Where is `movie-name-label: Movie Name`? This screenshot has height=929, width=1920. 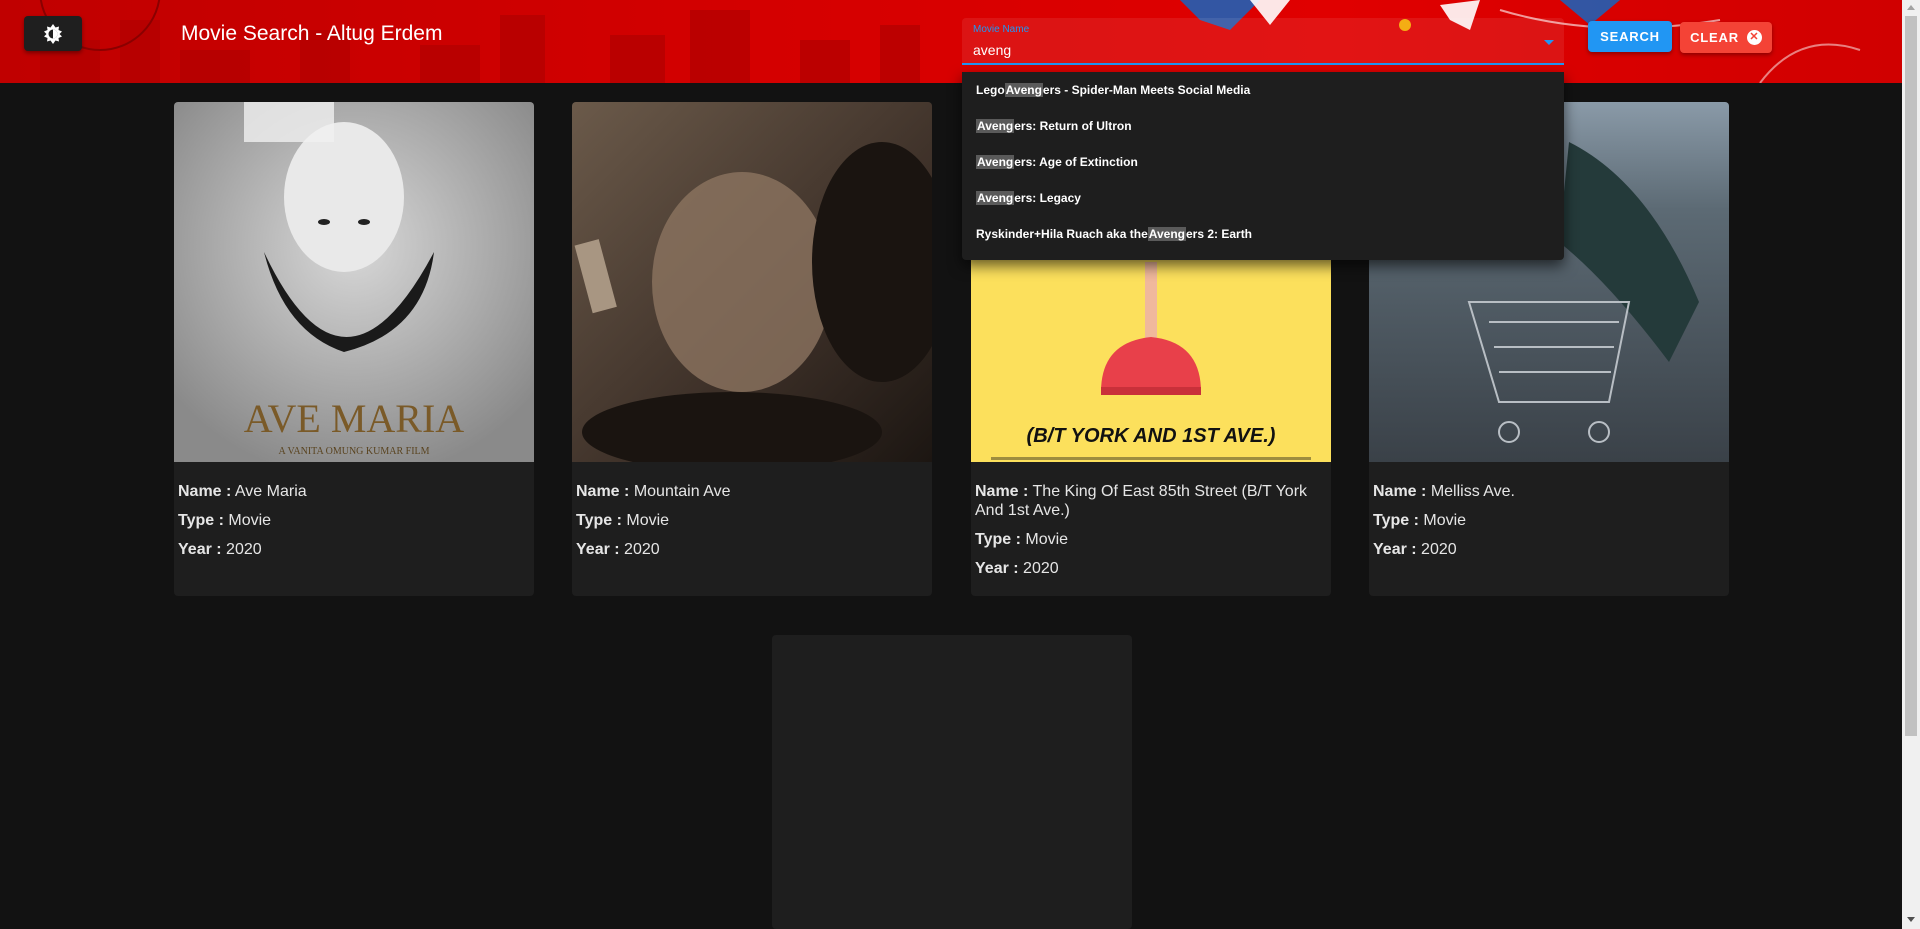 movie-name-label: Movie Name is located at coordinates (1001, 29).